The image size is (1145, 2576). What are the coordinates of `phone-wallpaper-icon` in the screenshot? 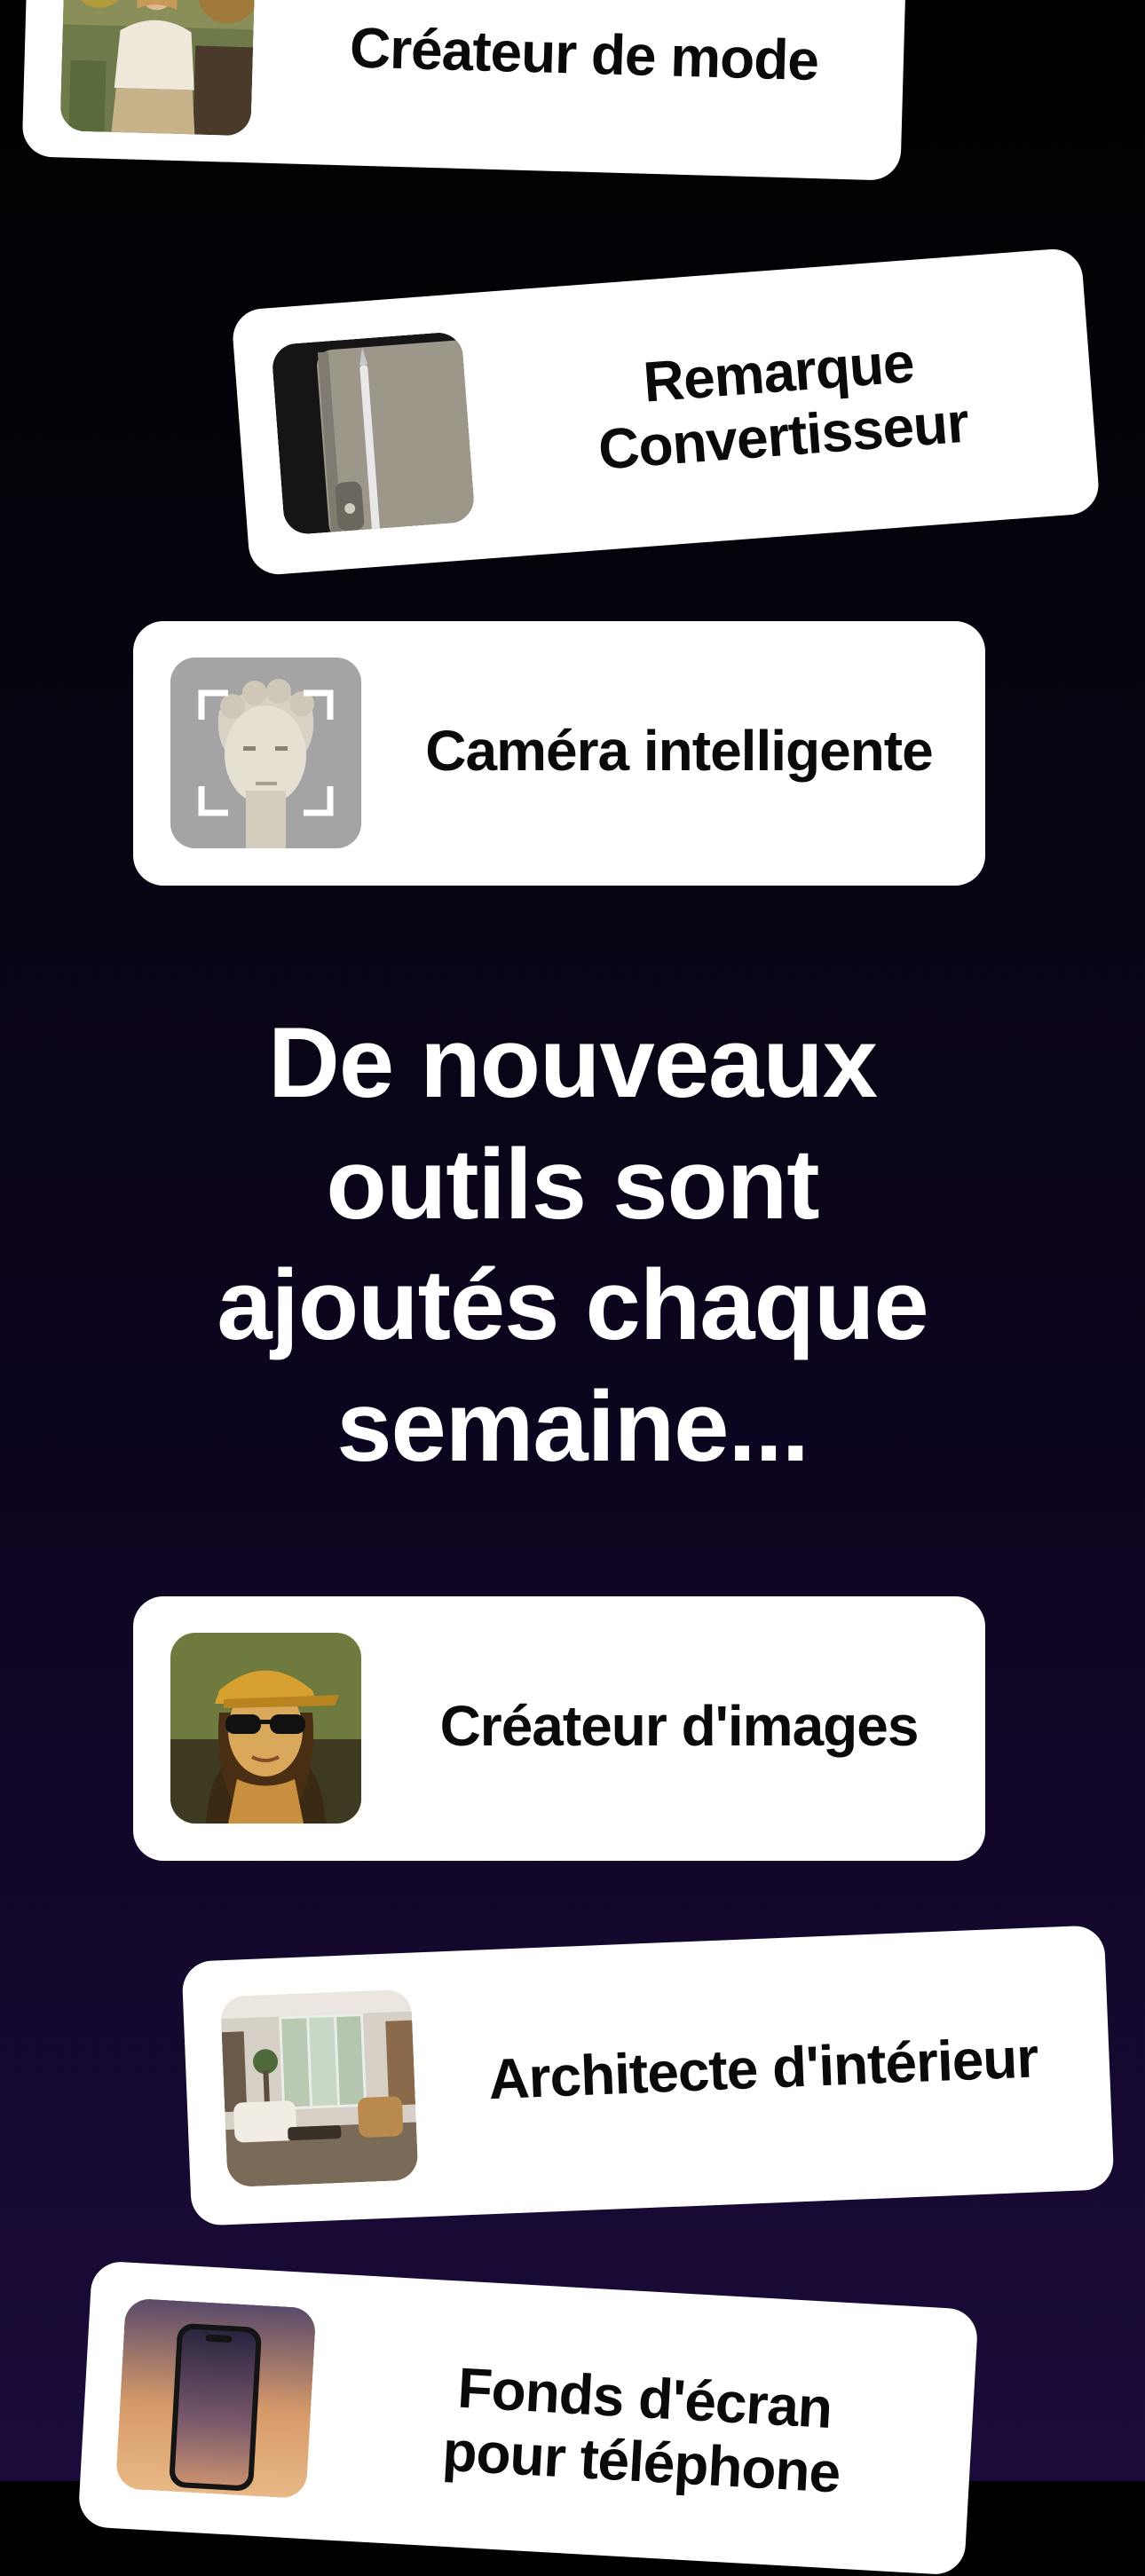 It's located at (215, 2398).